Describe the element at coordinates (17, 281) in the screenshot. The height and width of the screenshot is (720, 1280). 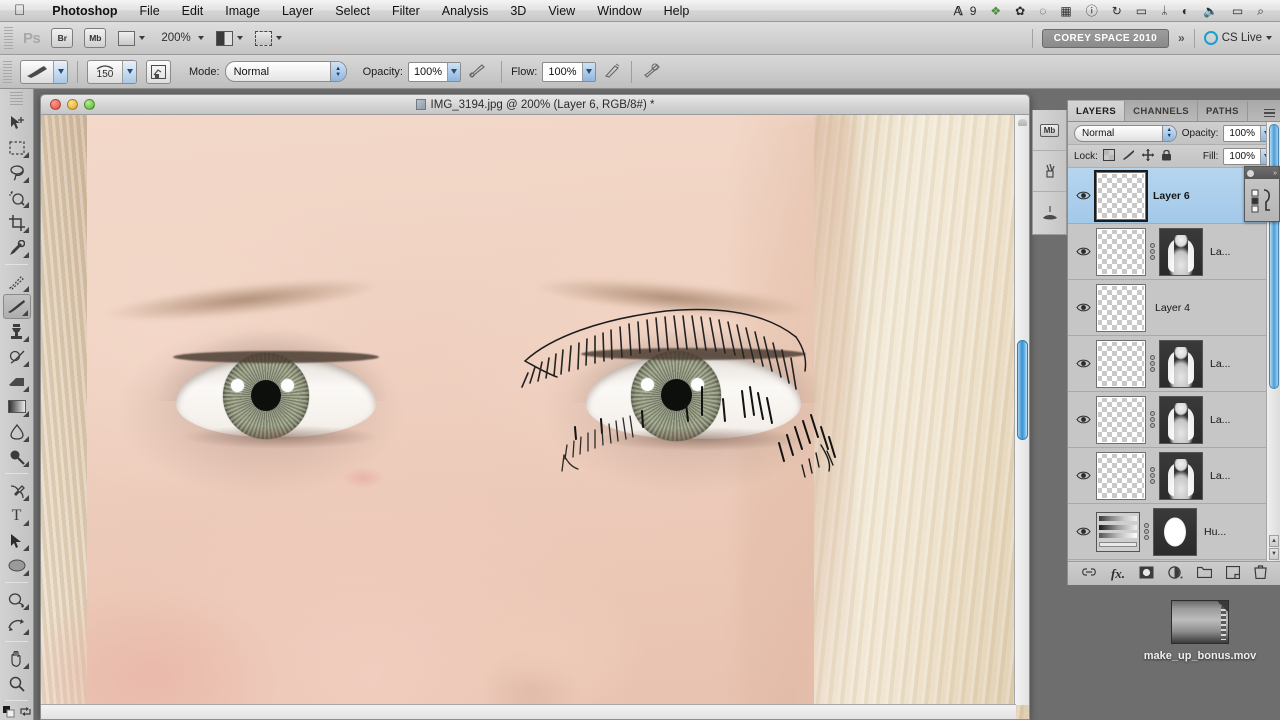
I see `spot-healing-brush-tool` at that location.